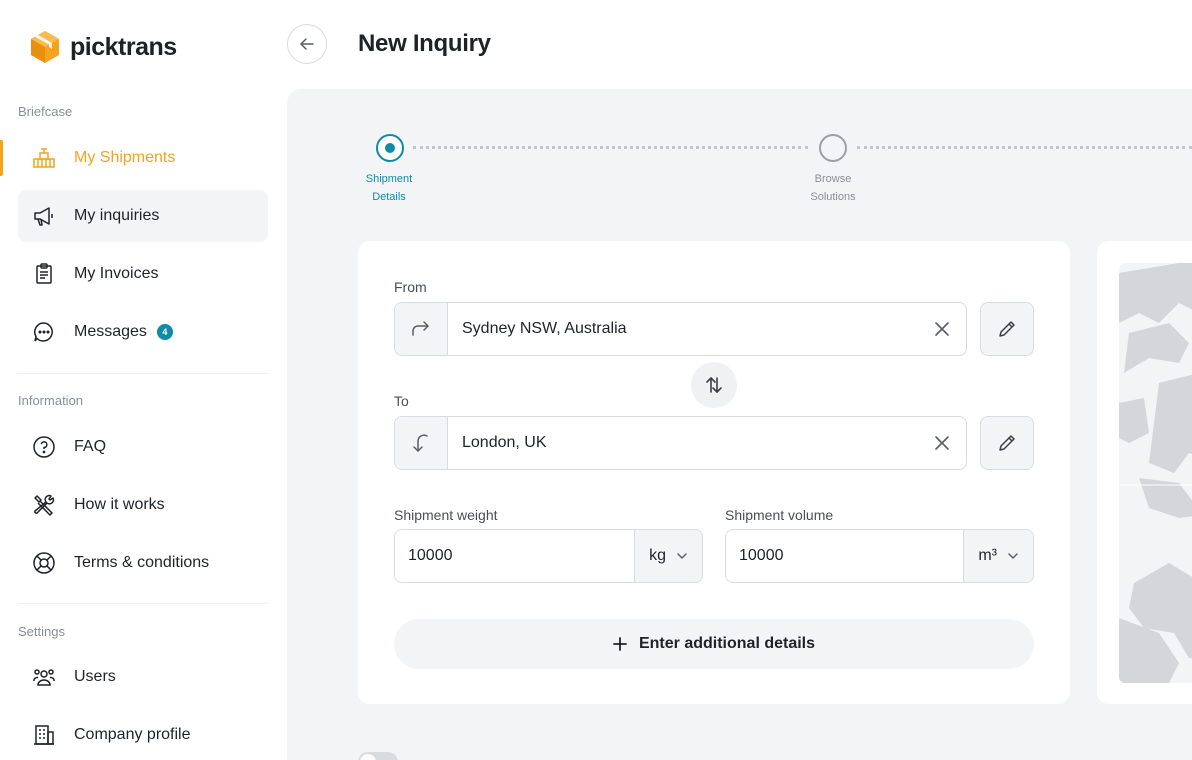 The height and width of the screenshot is (760, 1192). I want to click on section-label-settings: Settings, so click(41, 631).